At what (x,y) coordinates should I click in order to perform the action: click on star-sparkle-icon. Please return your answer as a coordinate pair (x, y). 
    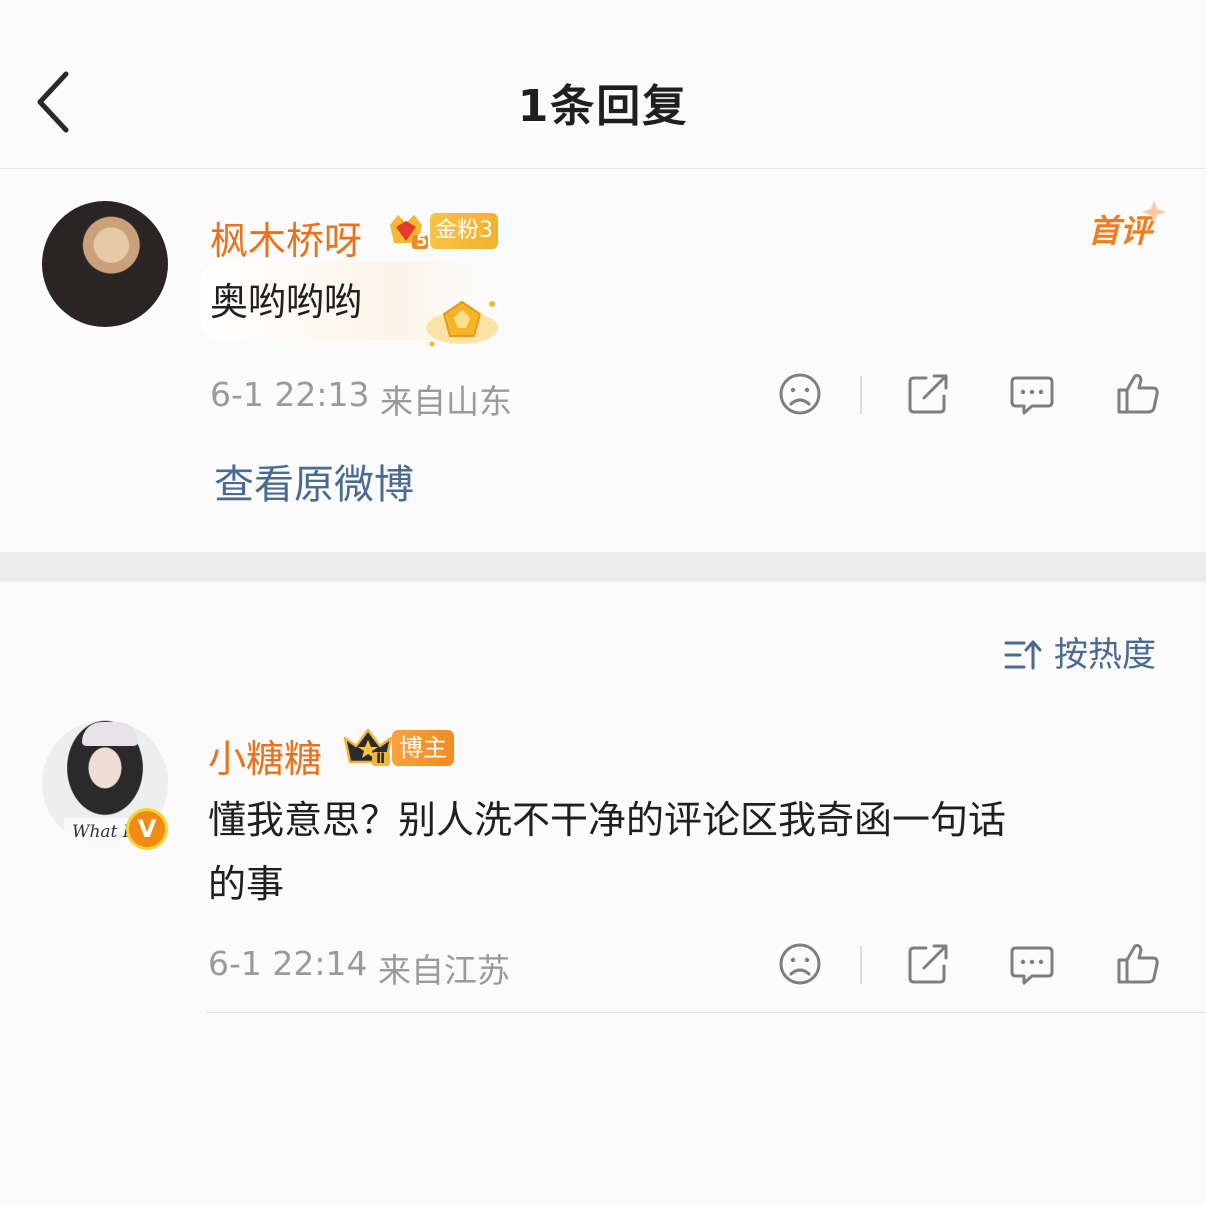
    Looking at the image, I should click on (1154, 212).